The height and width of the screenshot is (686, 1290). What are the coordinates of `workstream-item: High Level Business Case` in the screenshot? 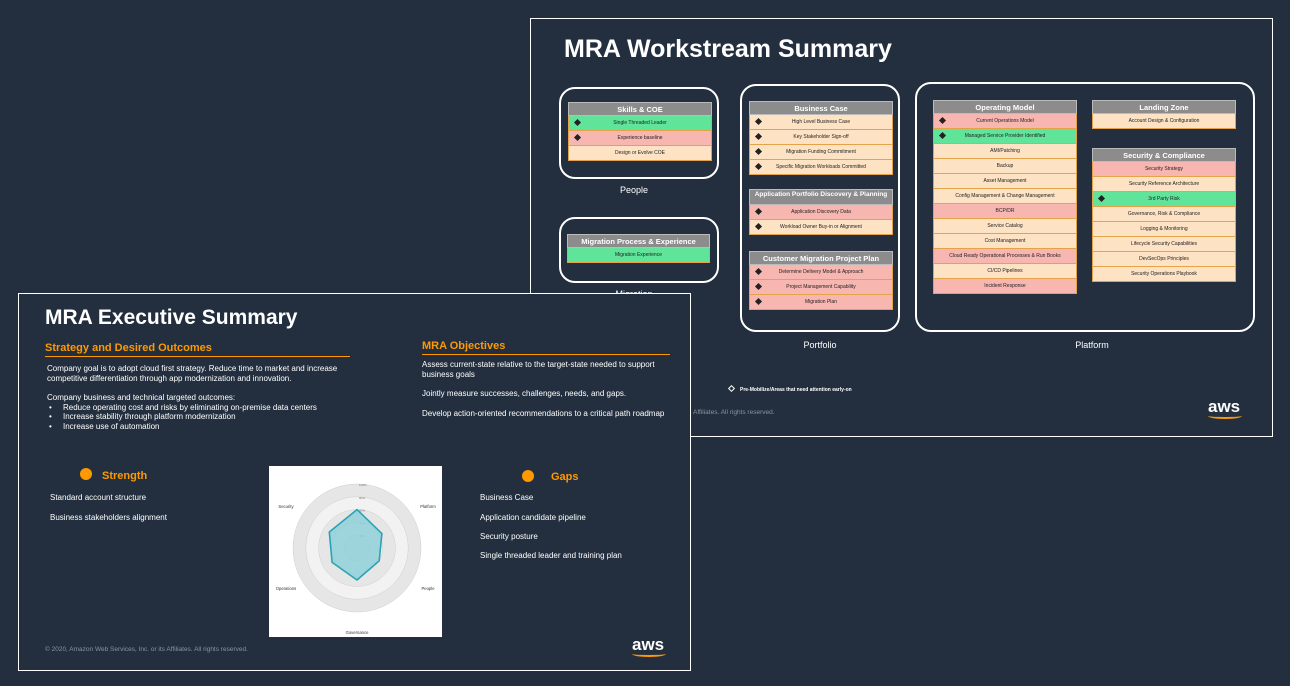 It's located at (821, 122).